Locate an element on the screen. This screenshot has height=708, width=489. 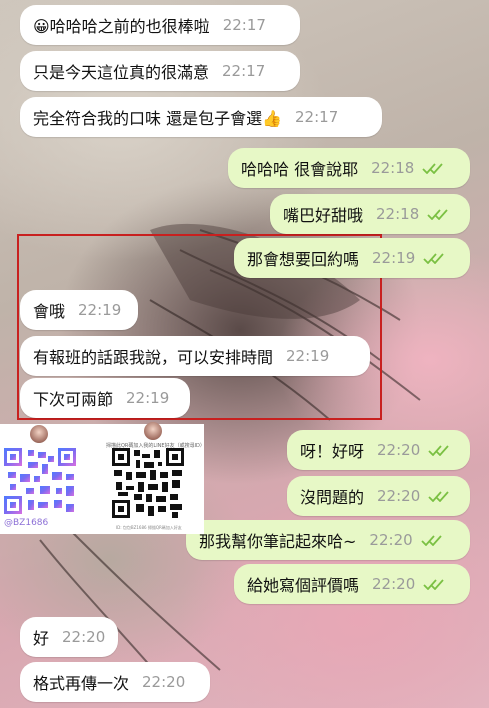
message-bubble-out: 那我幫你筆記起來哈~ 22:20 is located at coordinates (328, 540).